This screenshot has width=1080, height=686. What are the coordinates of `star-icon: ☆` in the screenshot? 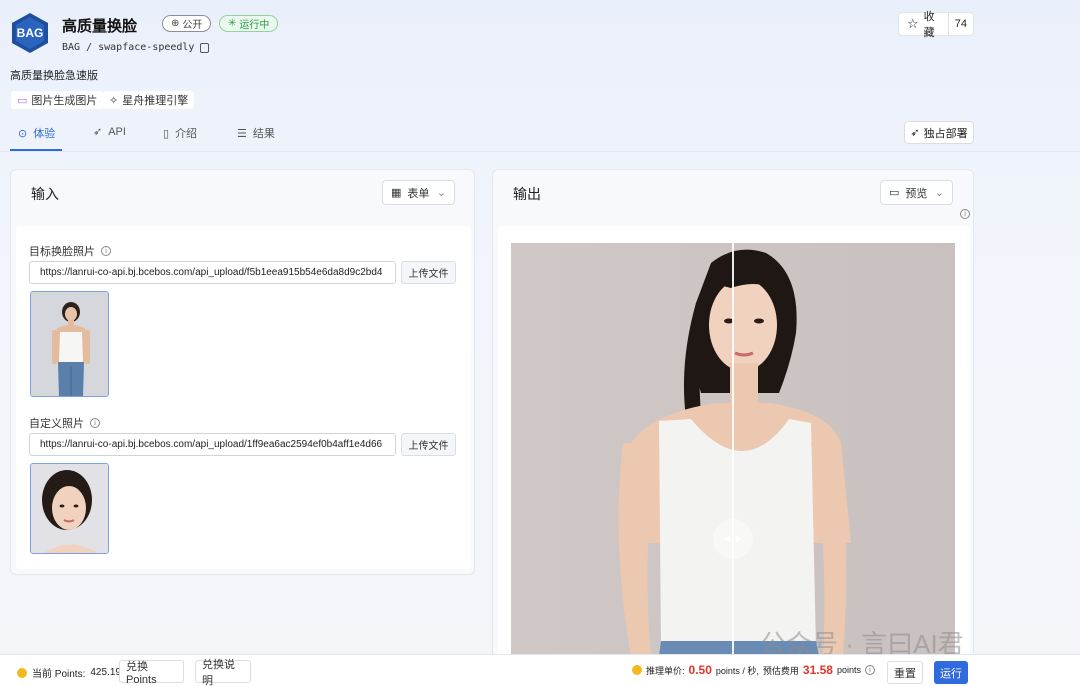 It's located at (913, 23).